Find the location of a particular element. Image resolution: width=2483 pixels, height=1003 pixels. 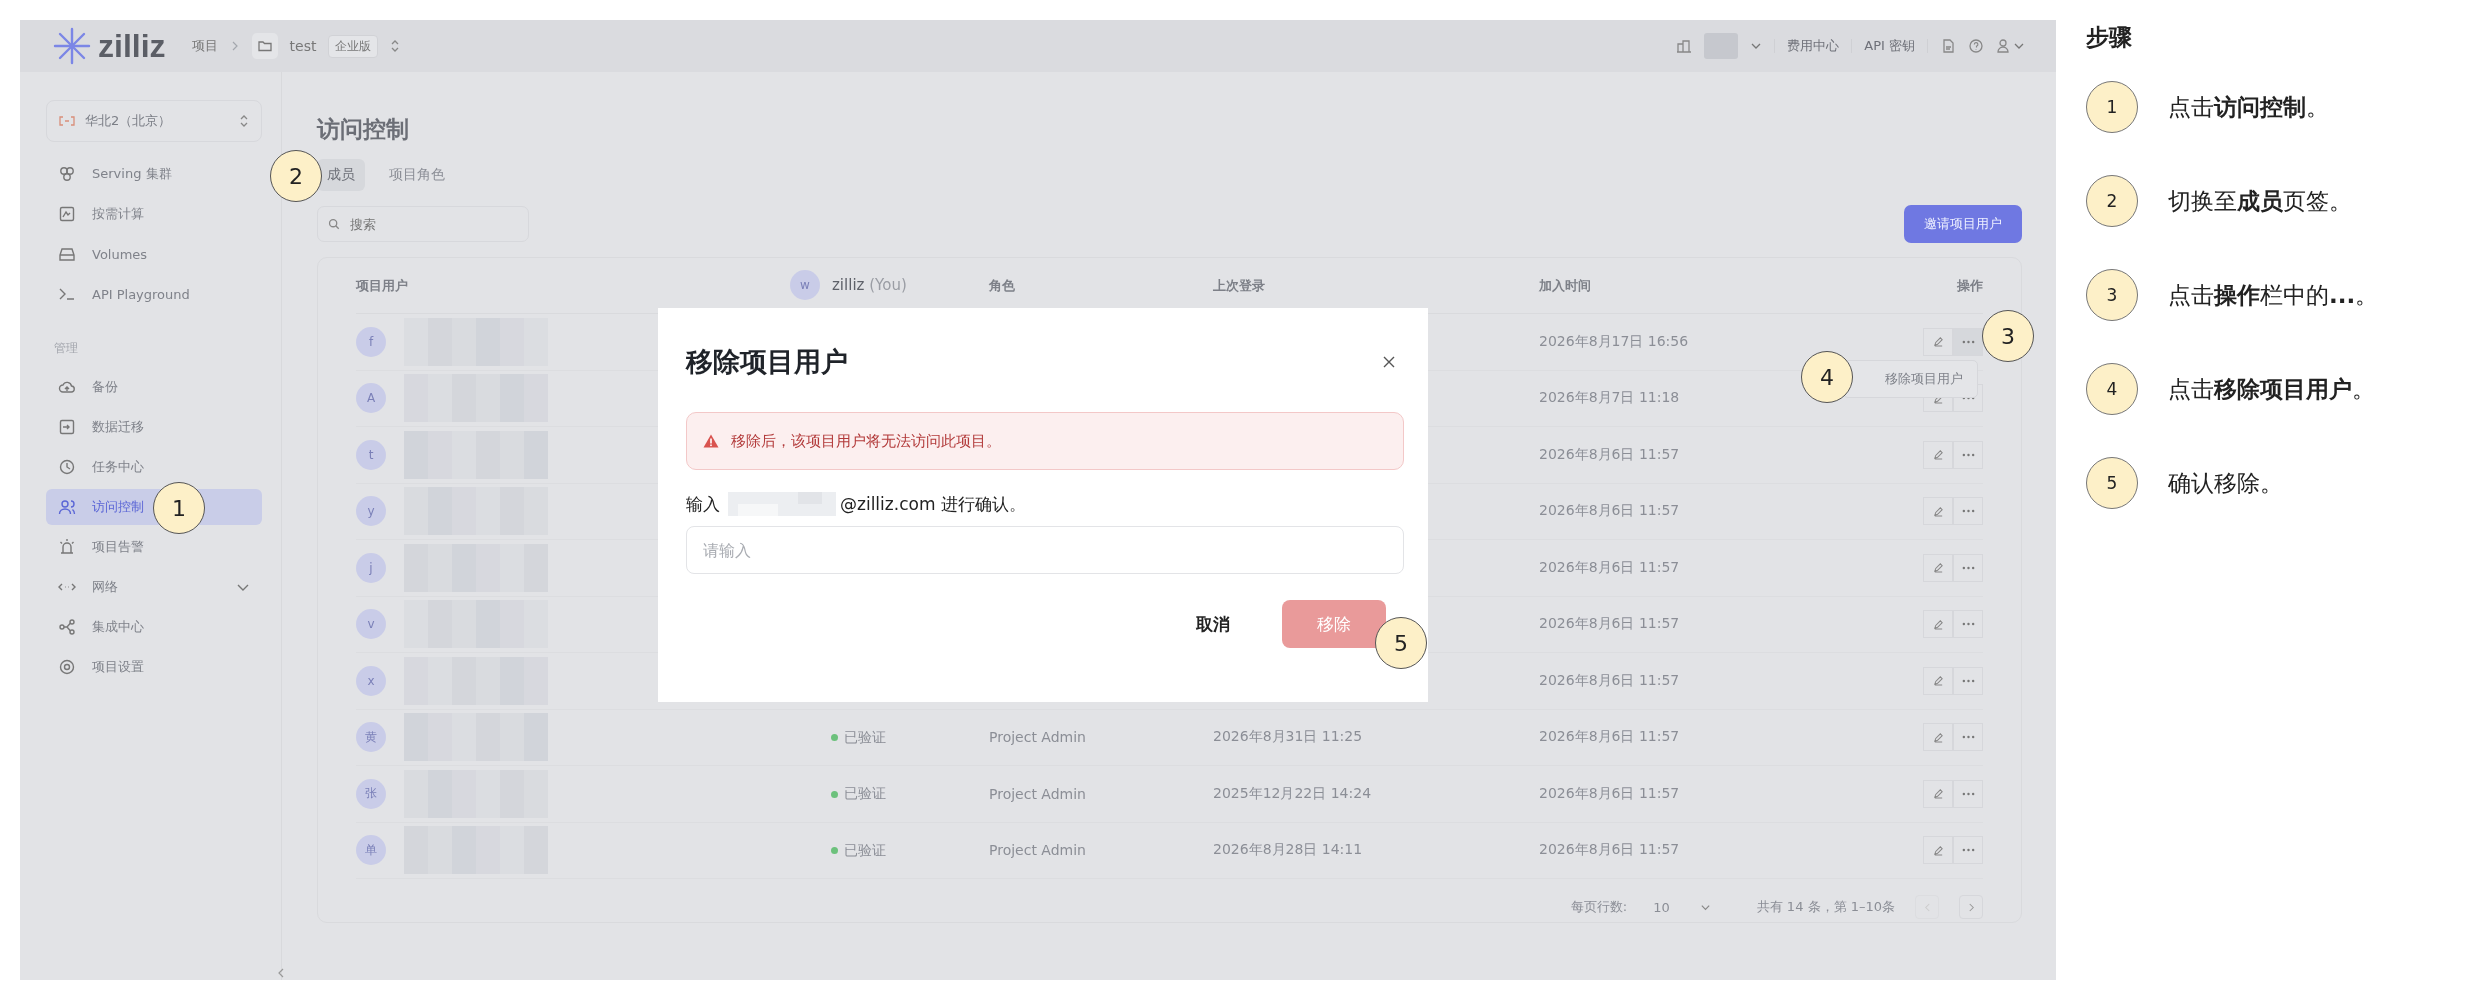

table-cell-text: 2026年8月7日 11:18 is located at coordinates (1610, 398).